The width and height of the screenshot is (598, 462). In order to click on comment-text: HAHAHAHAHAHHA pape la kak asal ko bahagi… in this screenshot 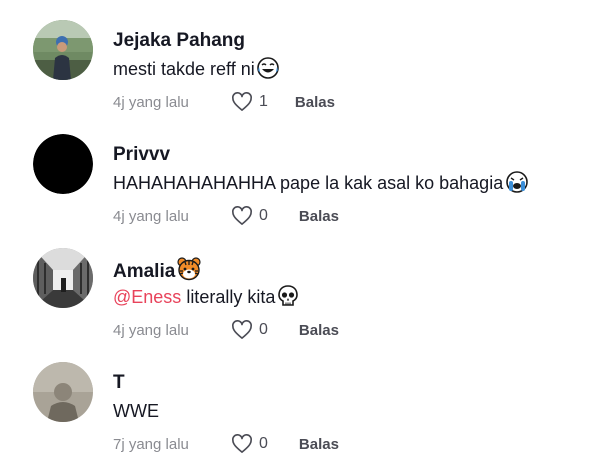, I will do `click(321, 183)`.